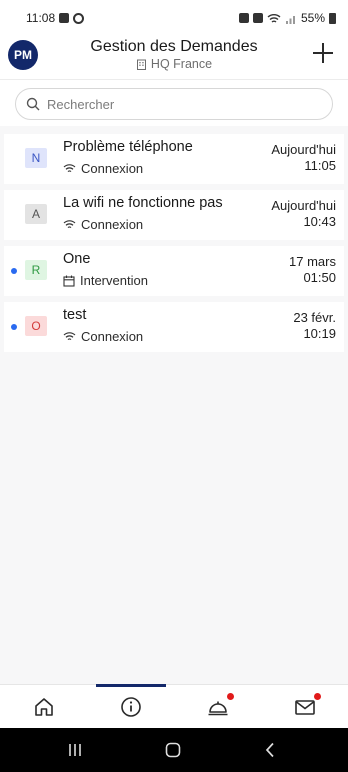 The width and height of the screenshot is (348, 772). What do you see at coordinates (319, 333) in the screenshot?
I see `request-date-time: 10:19` at bounding box center [319, 333].